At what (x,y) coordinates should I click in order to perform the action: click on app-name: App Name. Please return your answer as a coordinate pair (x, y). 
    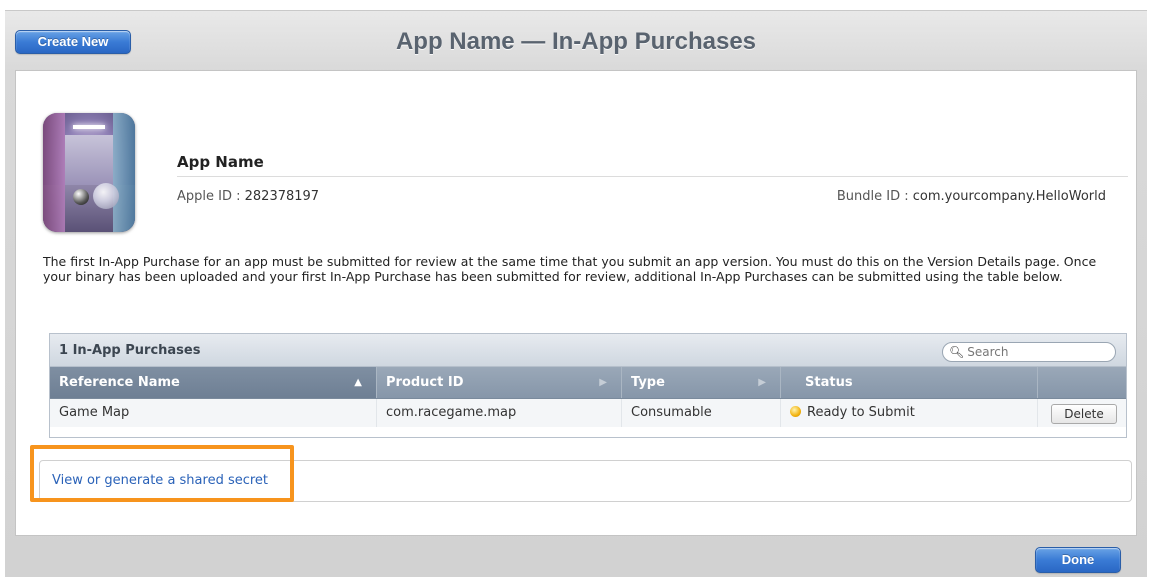
    Looking at the image, I should click on (220, 162).